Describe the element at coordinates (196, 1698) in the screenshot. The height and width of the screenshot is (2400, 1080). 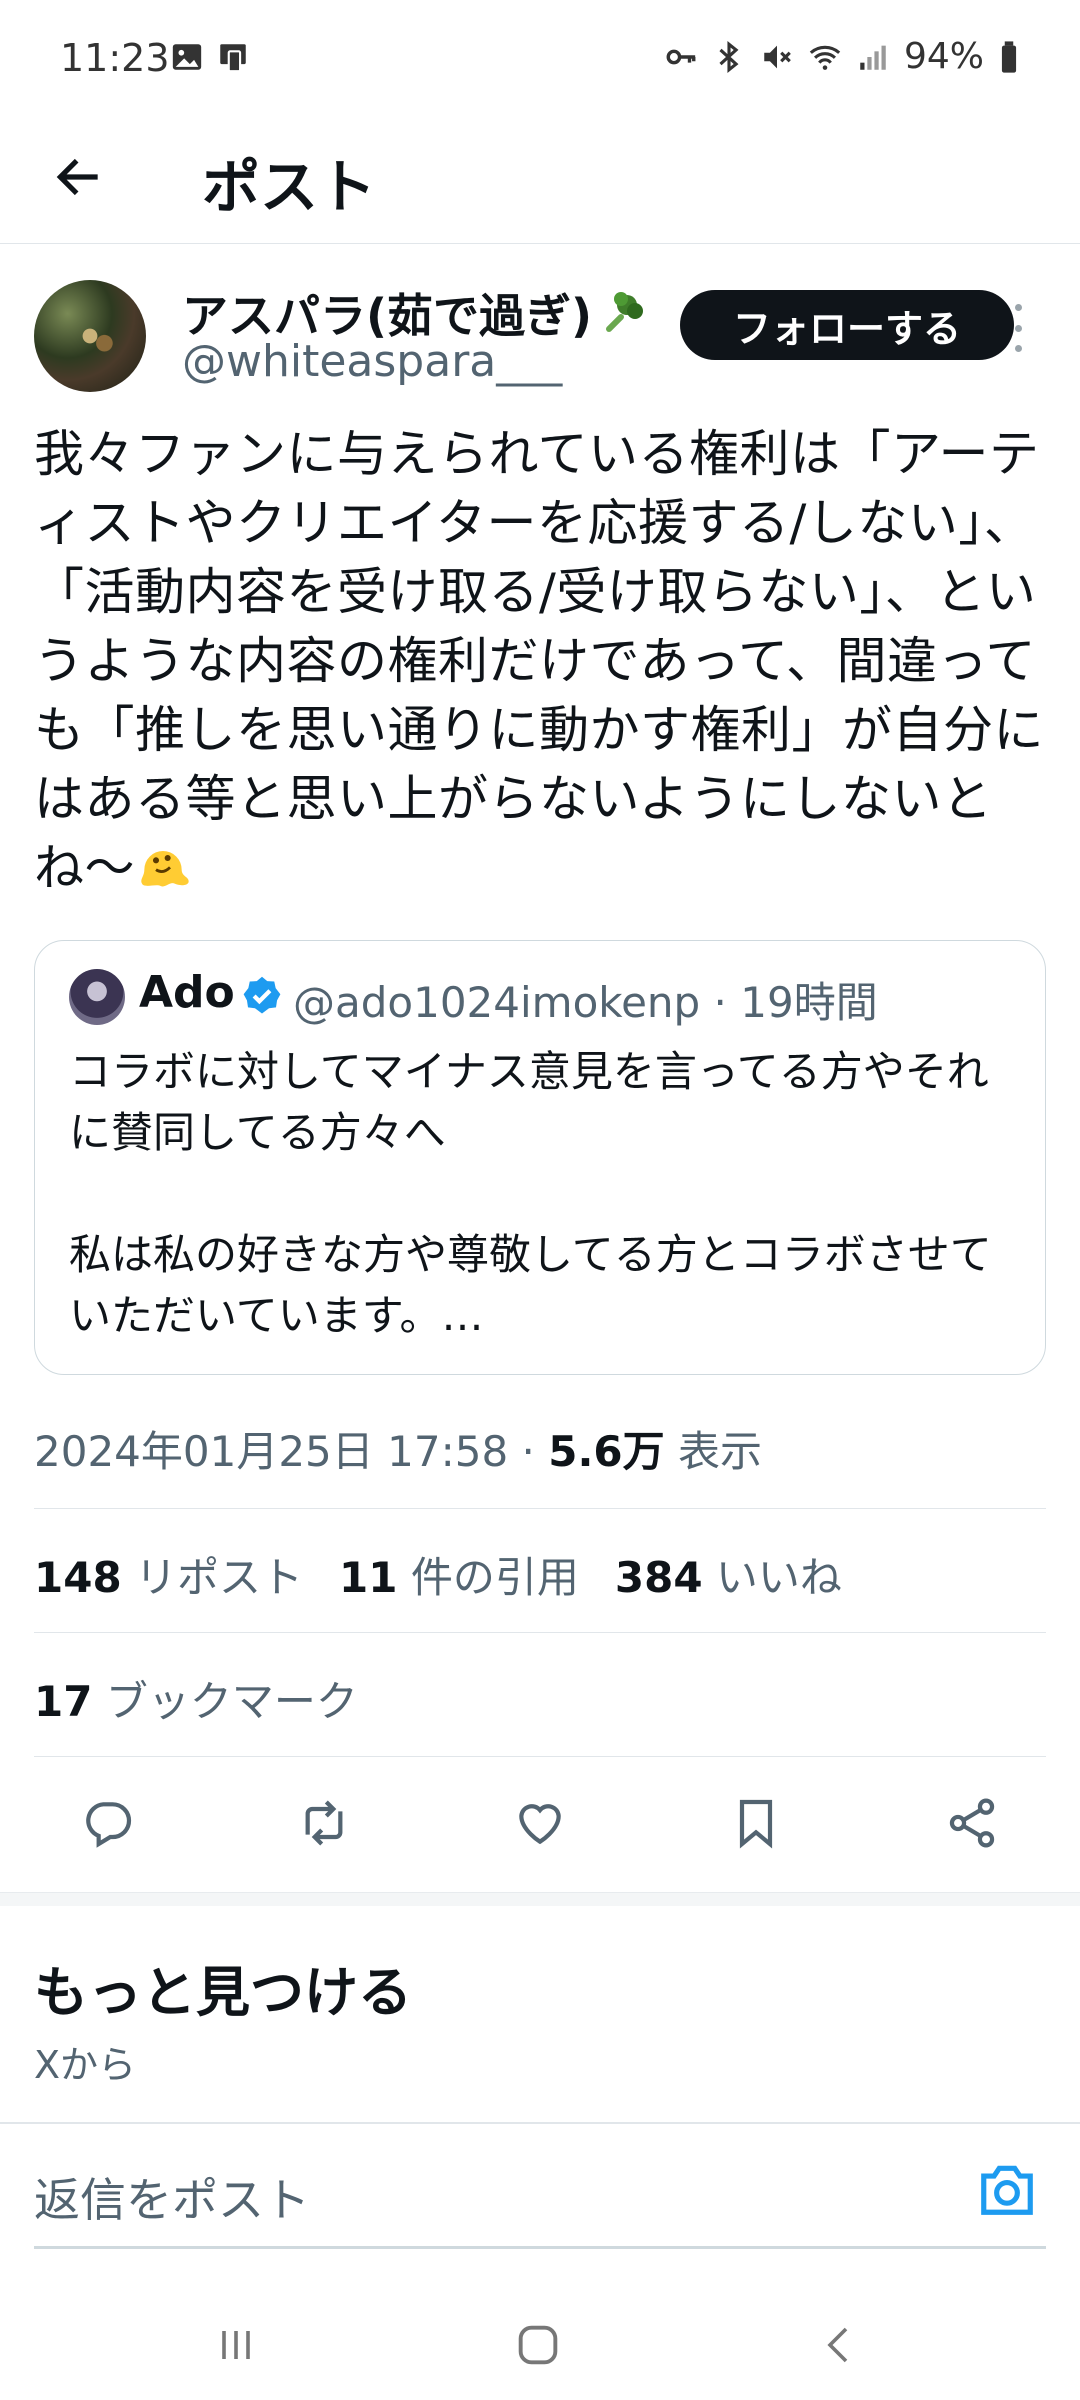
I see `bookmarks-stat: 17 ブックマーク` at that location.